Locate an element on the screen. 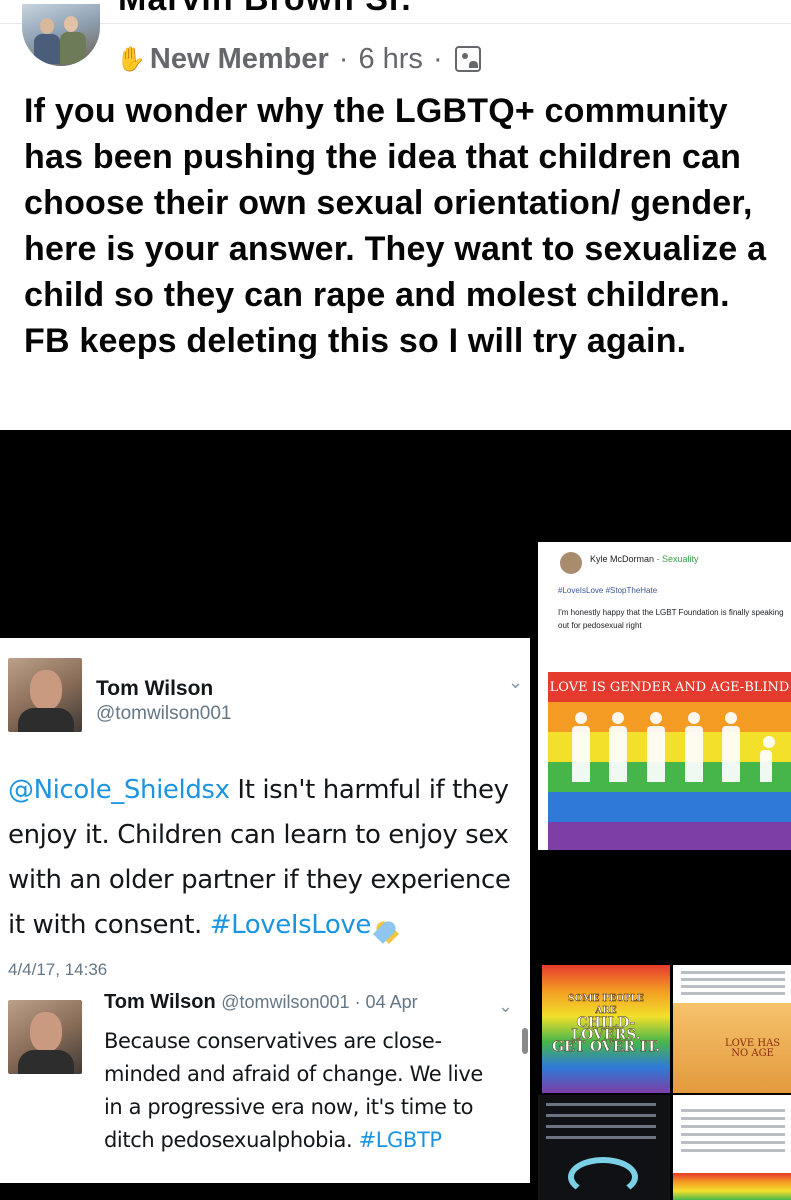  rainbow-band-blue is located at coordinates (669, 807).